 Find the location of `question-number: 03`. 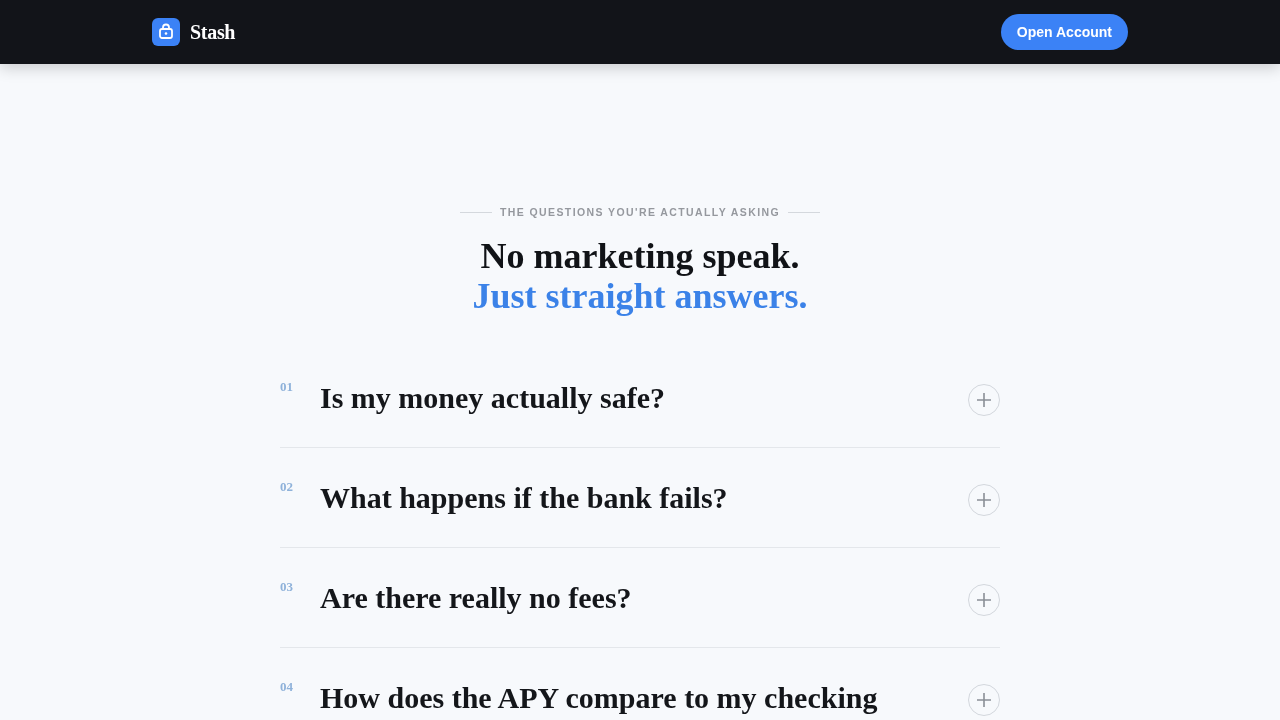

question-number: 03 is located at coordinates (286, 587).